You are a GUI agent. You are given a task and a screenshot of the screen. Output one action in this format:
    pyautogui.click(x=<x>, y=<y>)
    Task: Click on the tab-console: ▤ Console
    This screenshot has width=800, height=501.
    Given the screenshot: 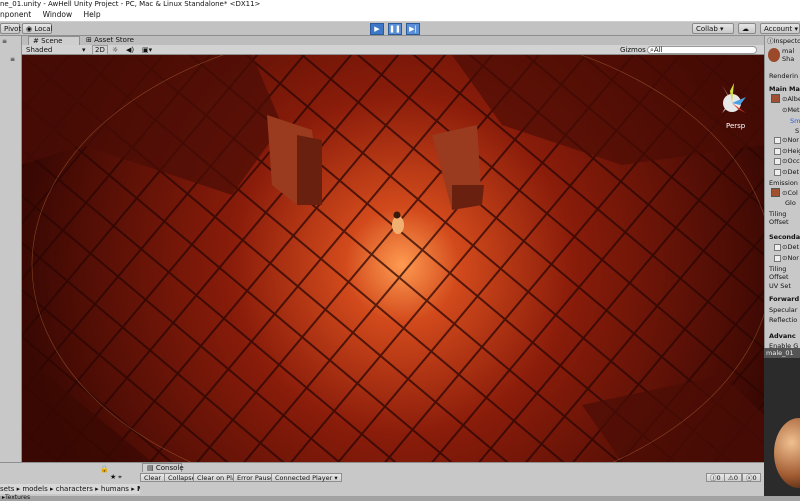 What is the action you would take?
    pyautogui.click(x=162, y=467)
    